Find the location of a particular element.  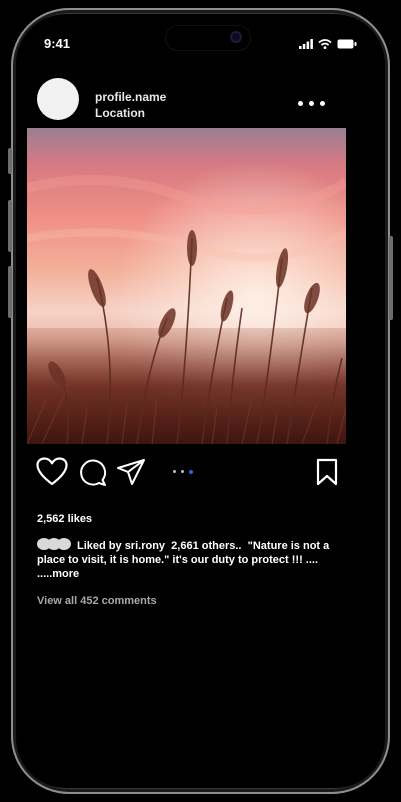

profile-name: profile.name is located at coordinates (130, 97).